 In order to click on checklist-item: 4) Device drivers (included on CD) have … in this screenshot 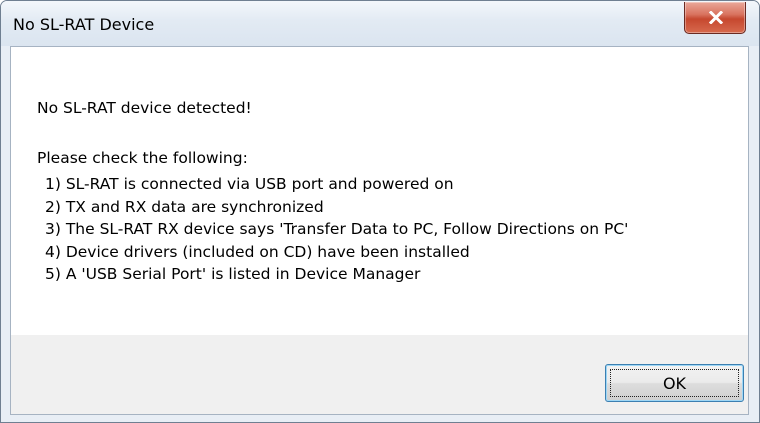, I will do `click(257, 251)`.